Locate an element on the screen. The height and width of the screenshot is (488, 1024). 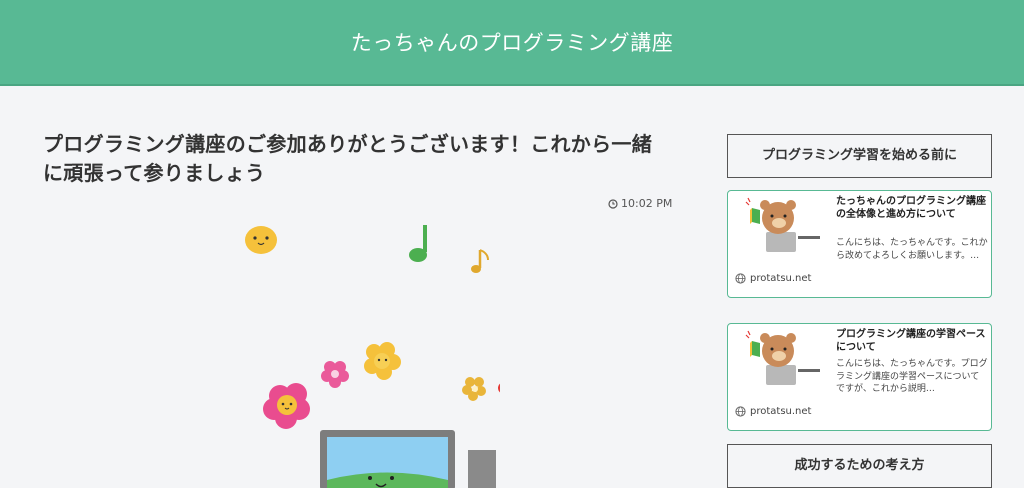
yellow-flower is located at coordinates (382, 361).